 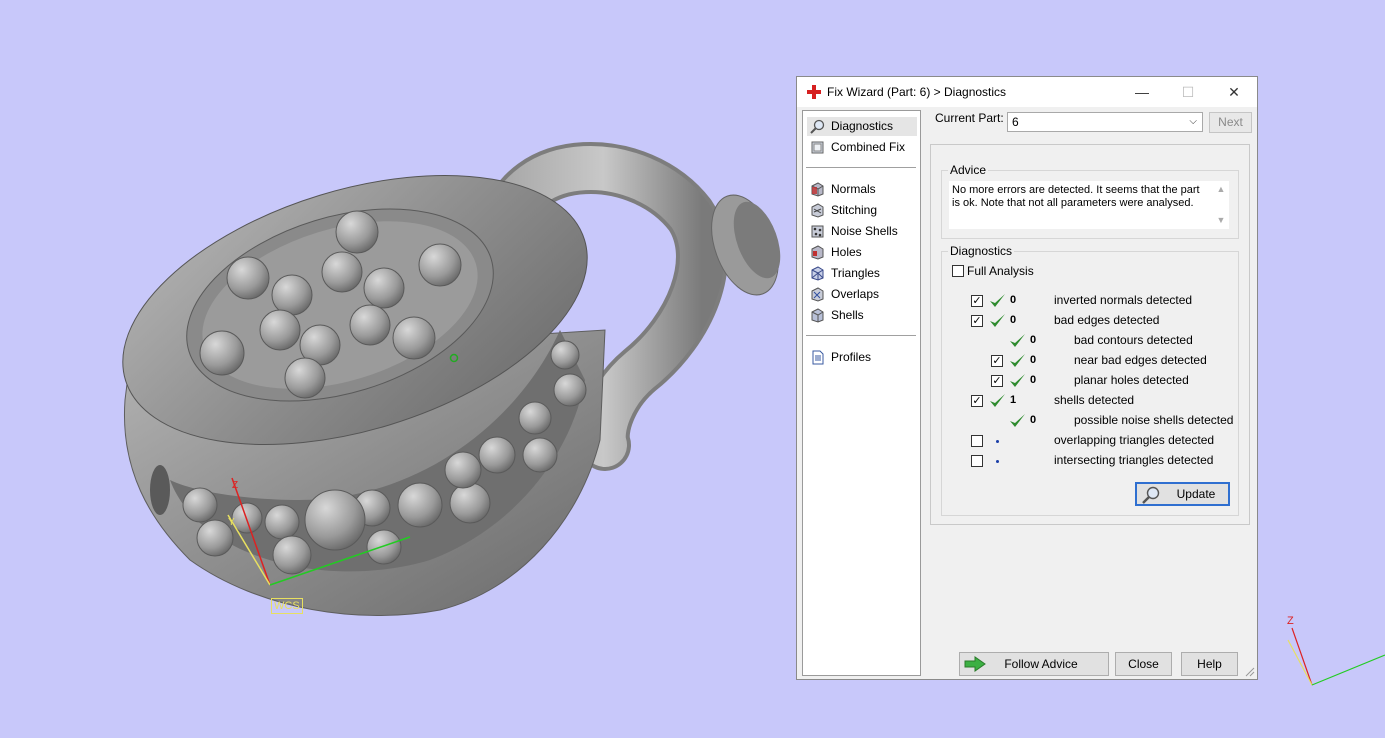 What do you see at coordinates (851, 357) in the screenshot?
I see `nav-label: Profiles` at bounding box center [851, 357].